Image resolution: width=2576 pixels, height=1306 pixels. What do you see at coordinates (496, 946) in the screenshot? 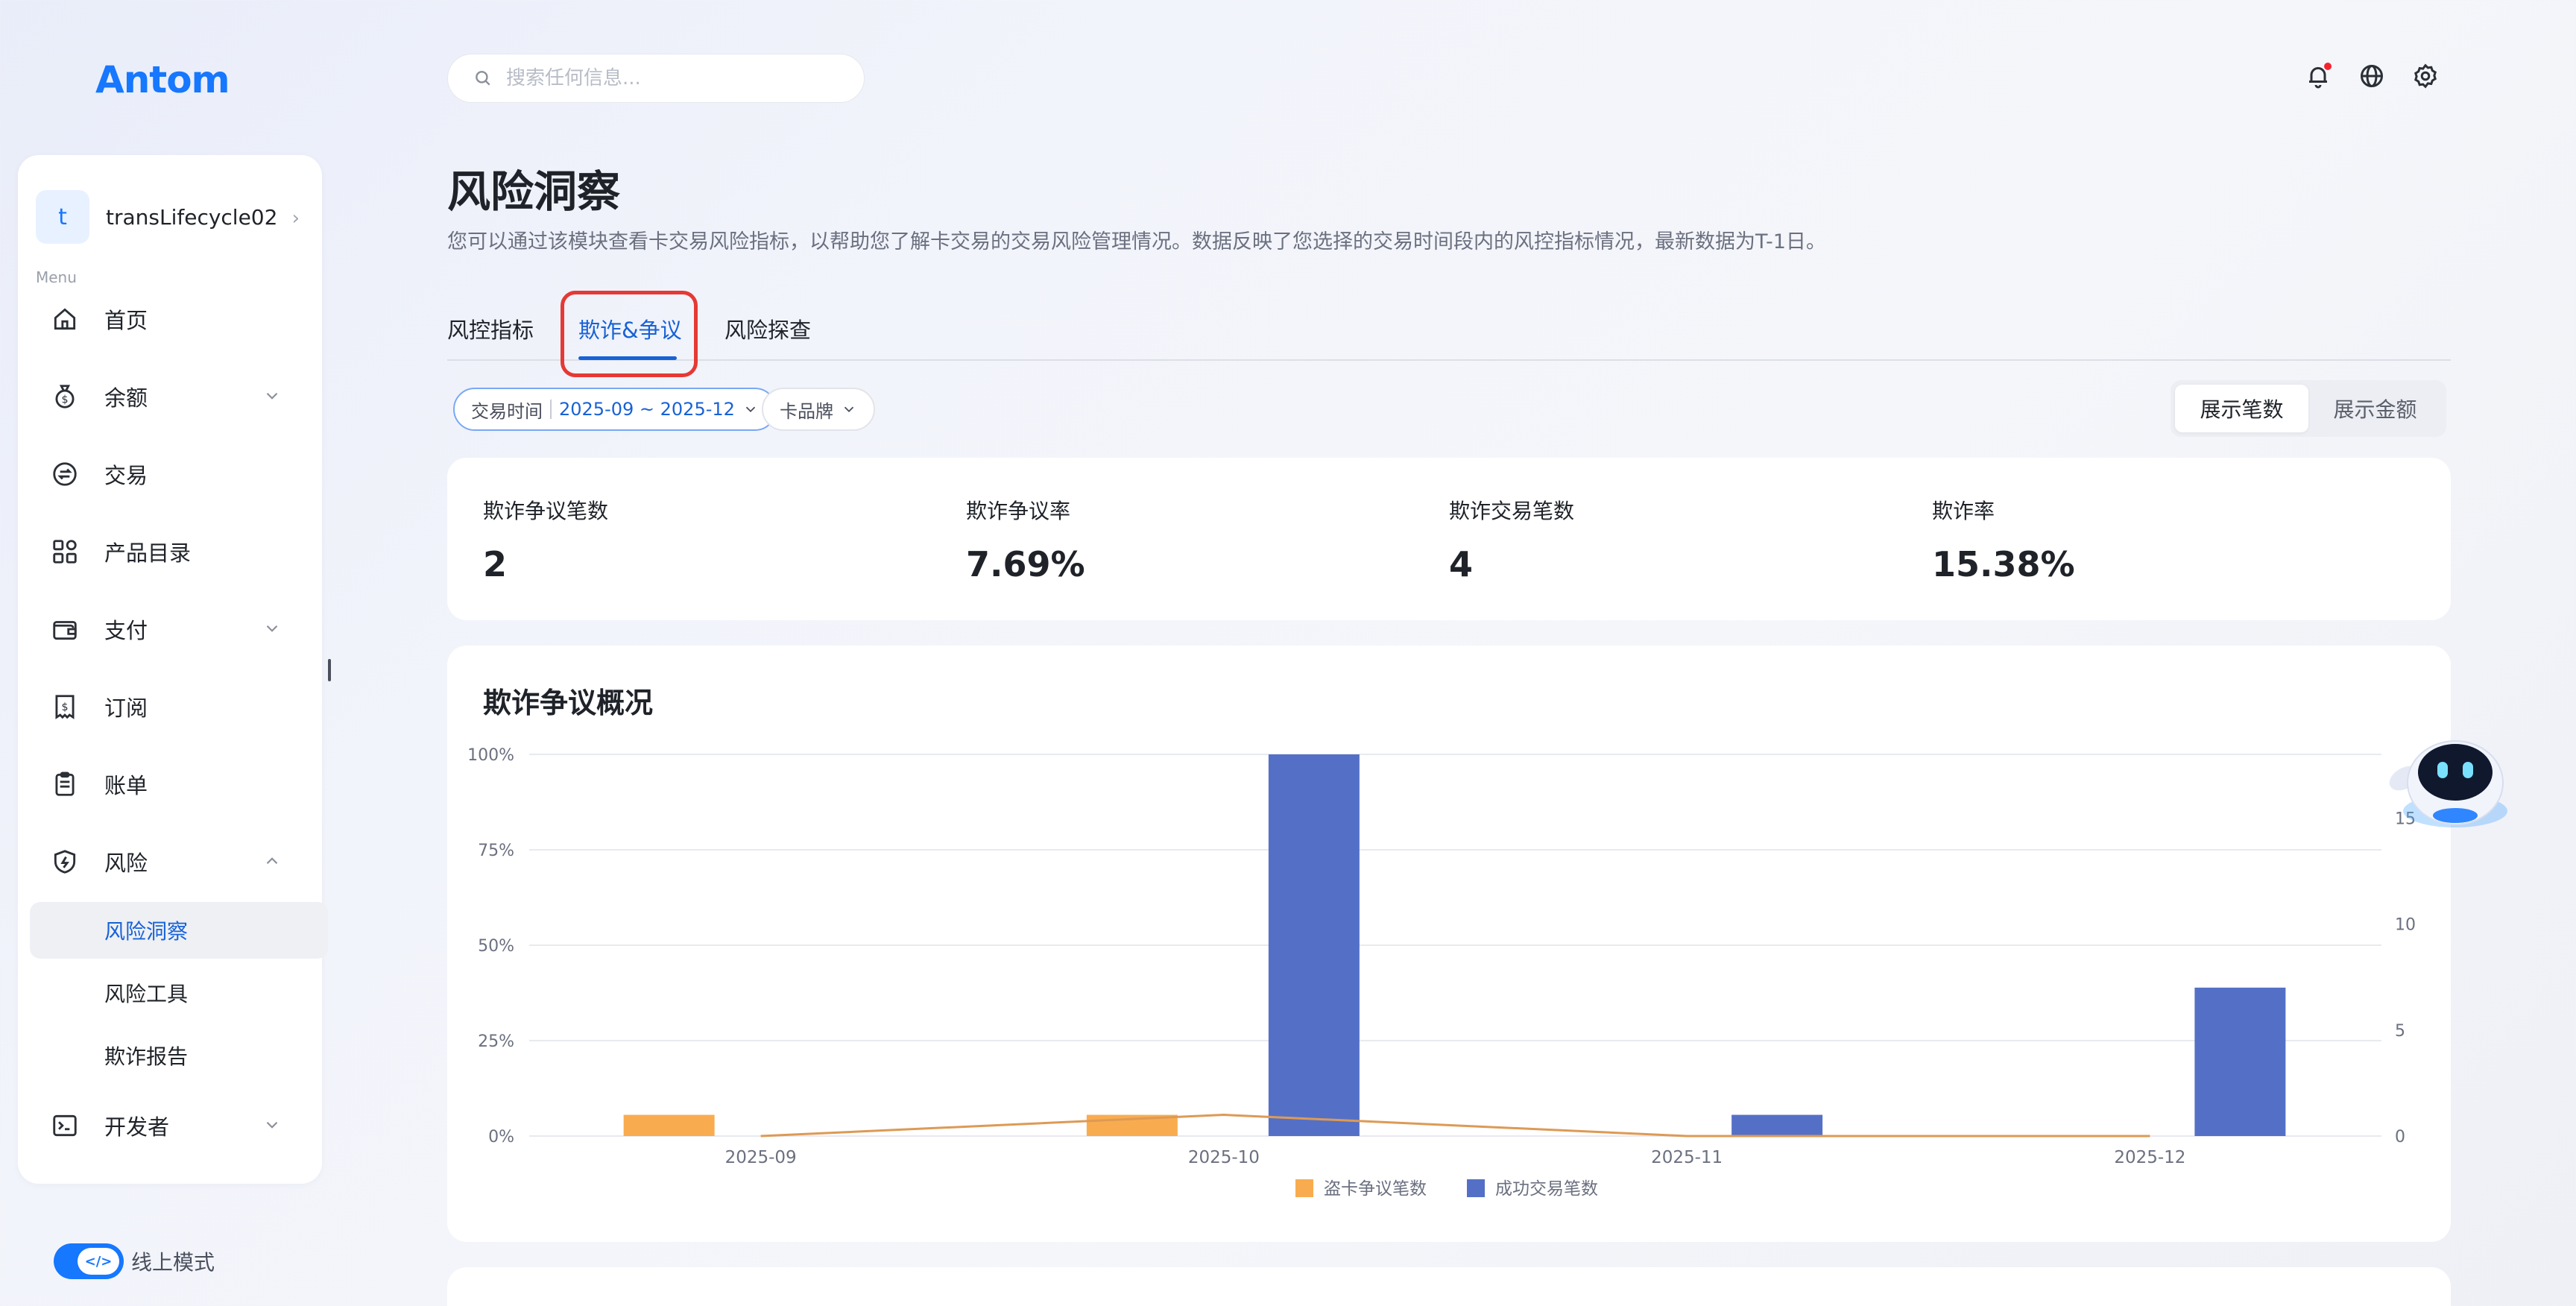
I see `left-axis-tick-label: 50%` at bounding box center [496, 946].